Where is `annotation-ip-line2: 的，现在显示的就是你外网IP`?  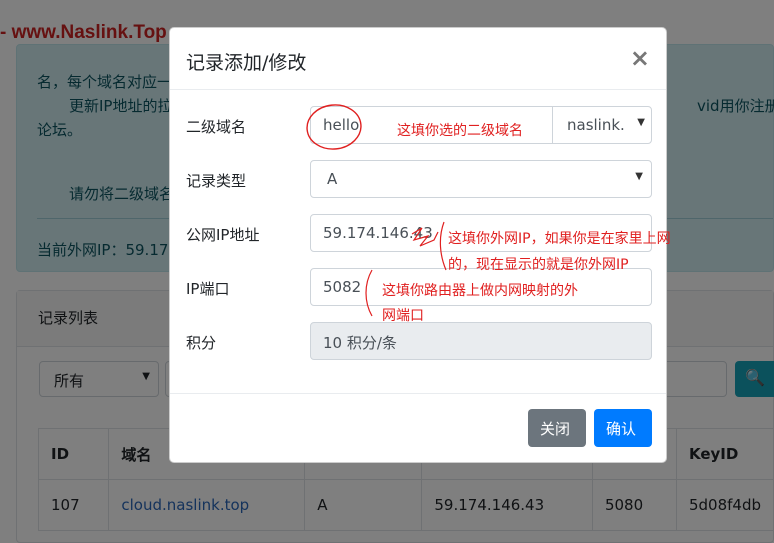 annotation-ip-line2: 的，现在显示的就是你外网IP is located at coordinates (538, 265).